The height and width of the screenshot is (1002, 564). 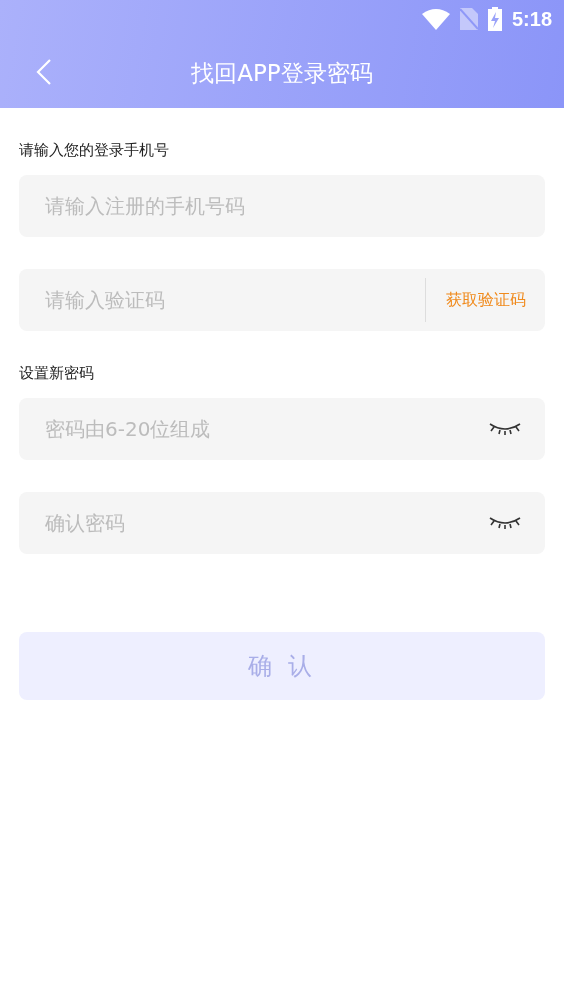 I want to click on text-input: 请输入验证码, so click(x=234, y=300).